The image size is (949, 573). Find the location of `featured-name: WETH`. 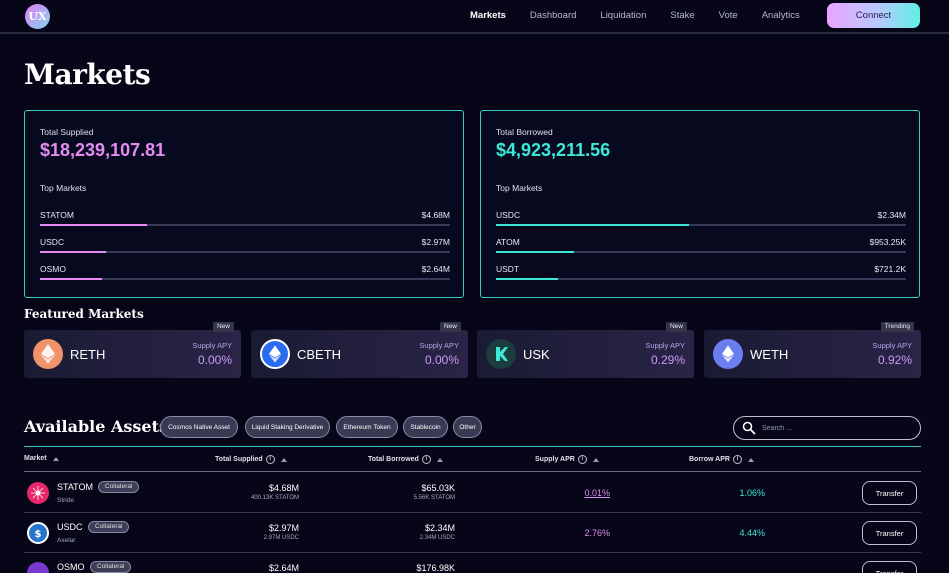

featured-name: WETH is located at coordinates (769, 354).